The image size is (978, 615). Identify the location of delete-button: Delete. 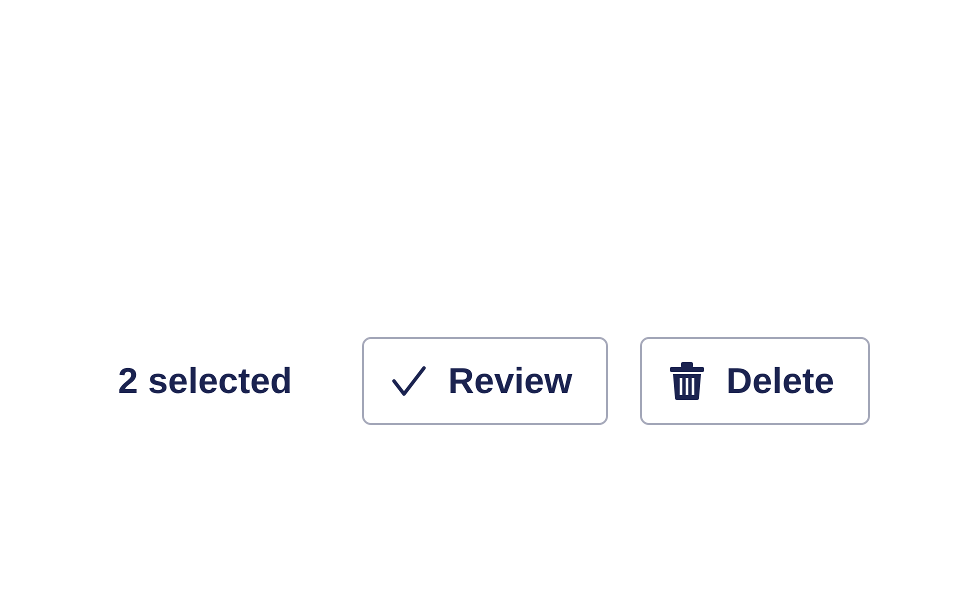
(755, 381).